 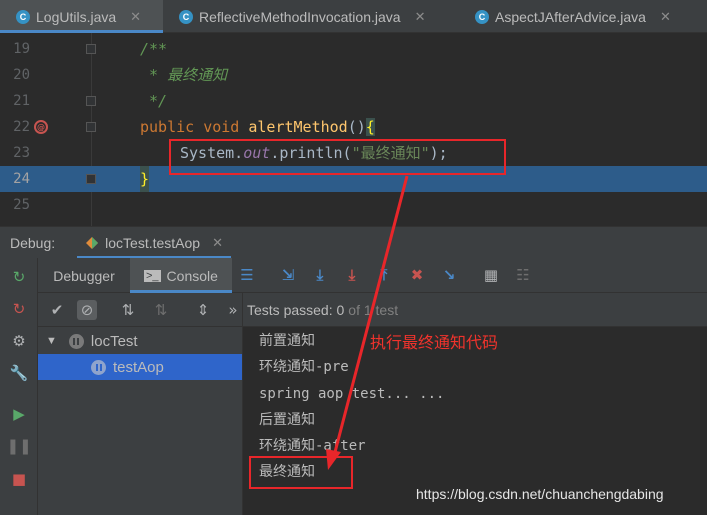 I want to click on code-text: public void alertMethod(){, so click(x=257, y=127).